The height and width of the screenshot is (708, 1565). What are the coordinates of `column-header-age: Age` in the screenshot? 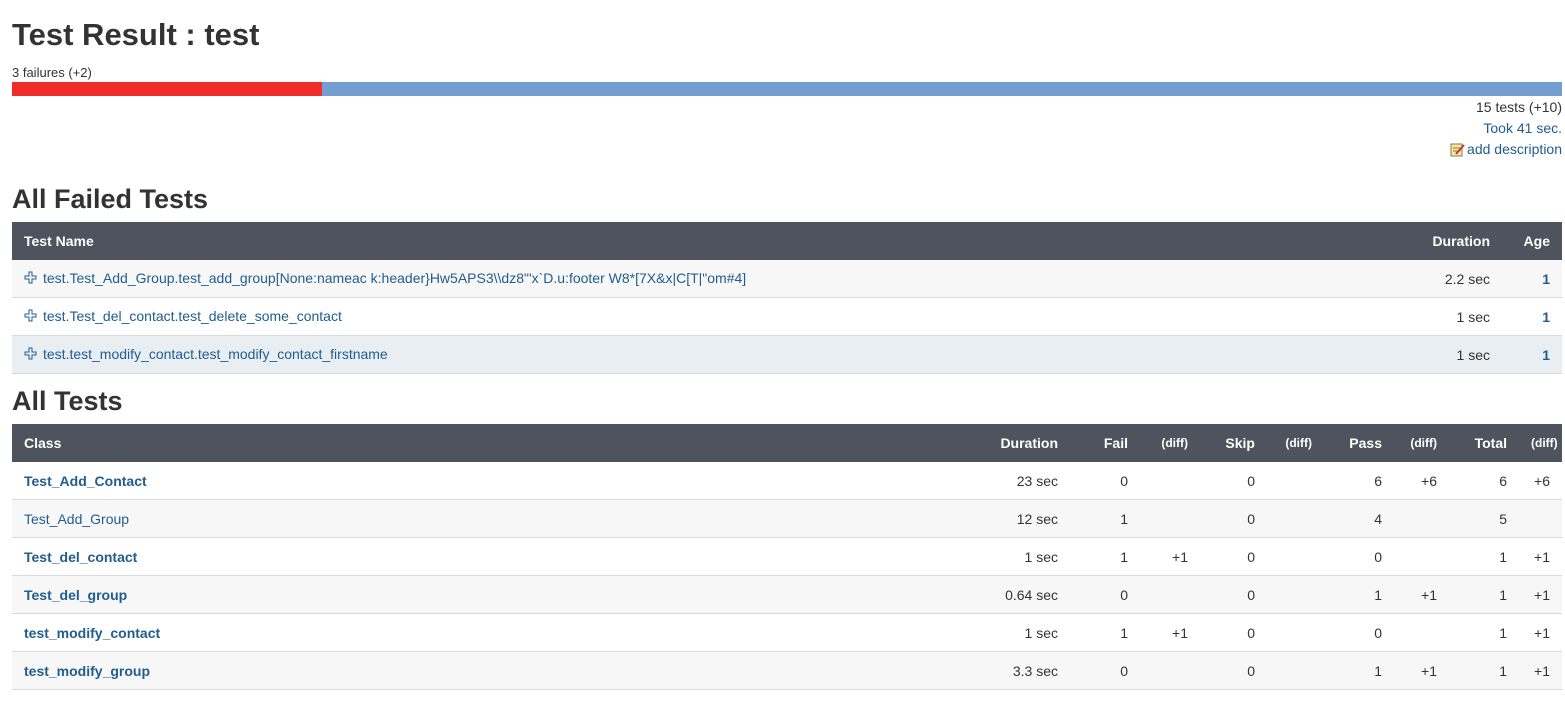 It's located at (1532, 241).